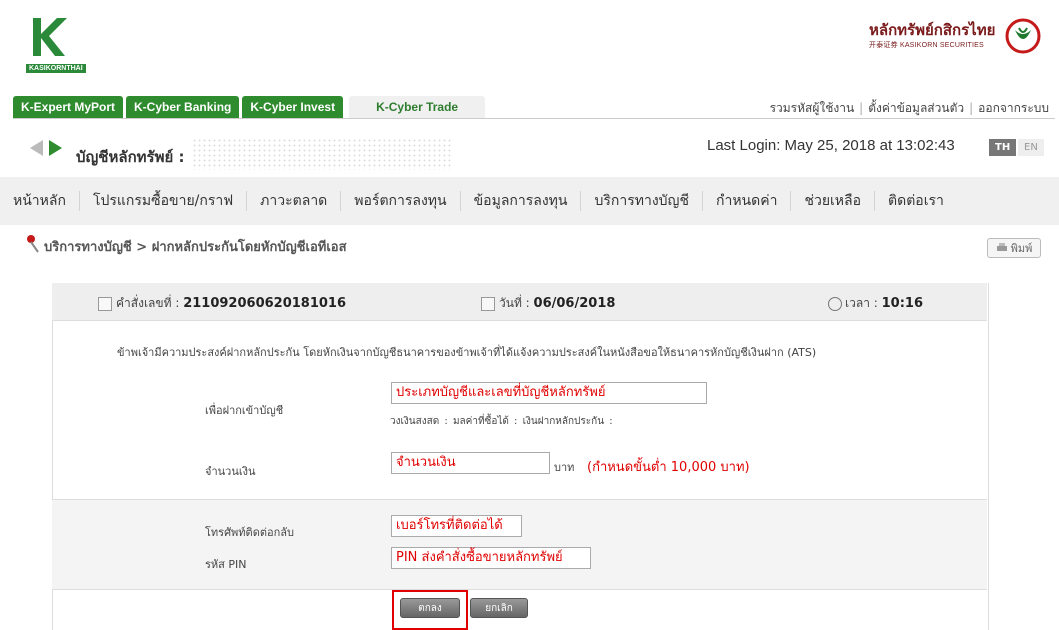  What do you see at coordinates (56, 68) in the screenshot?
I see `logo-text: KASIKORNTHAI` at bounding box center [56, 68].